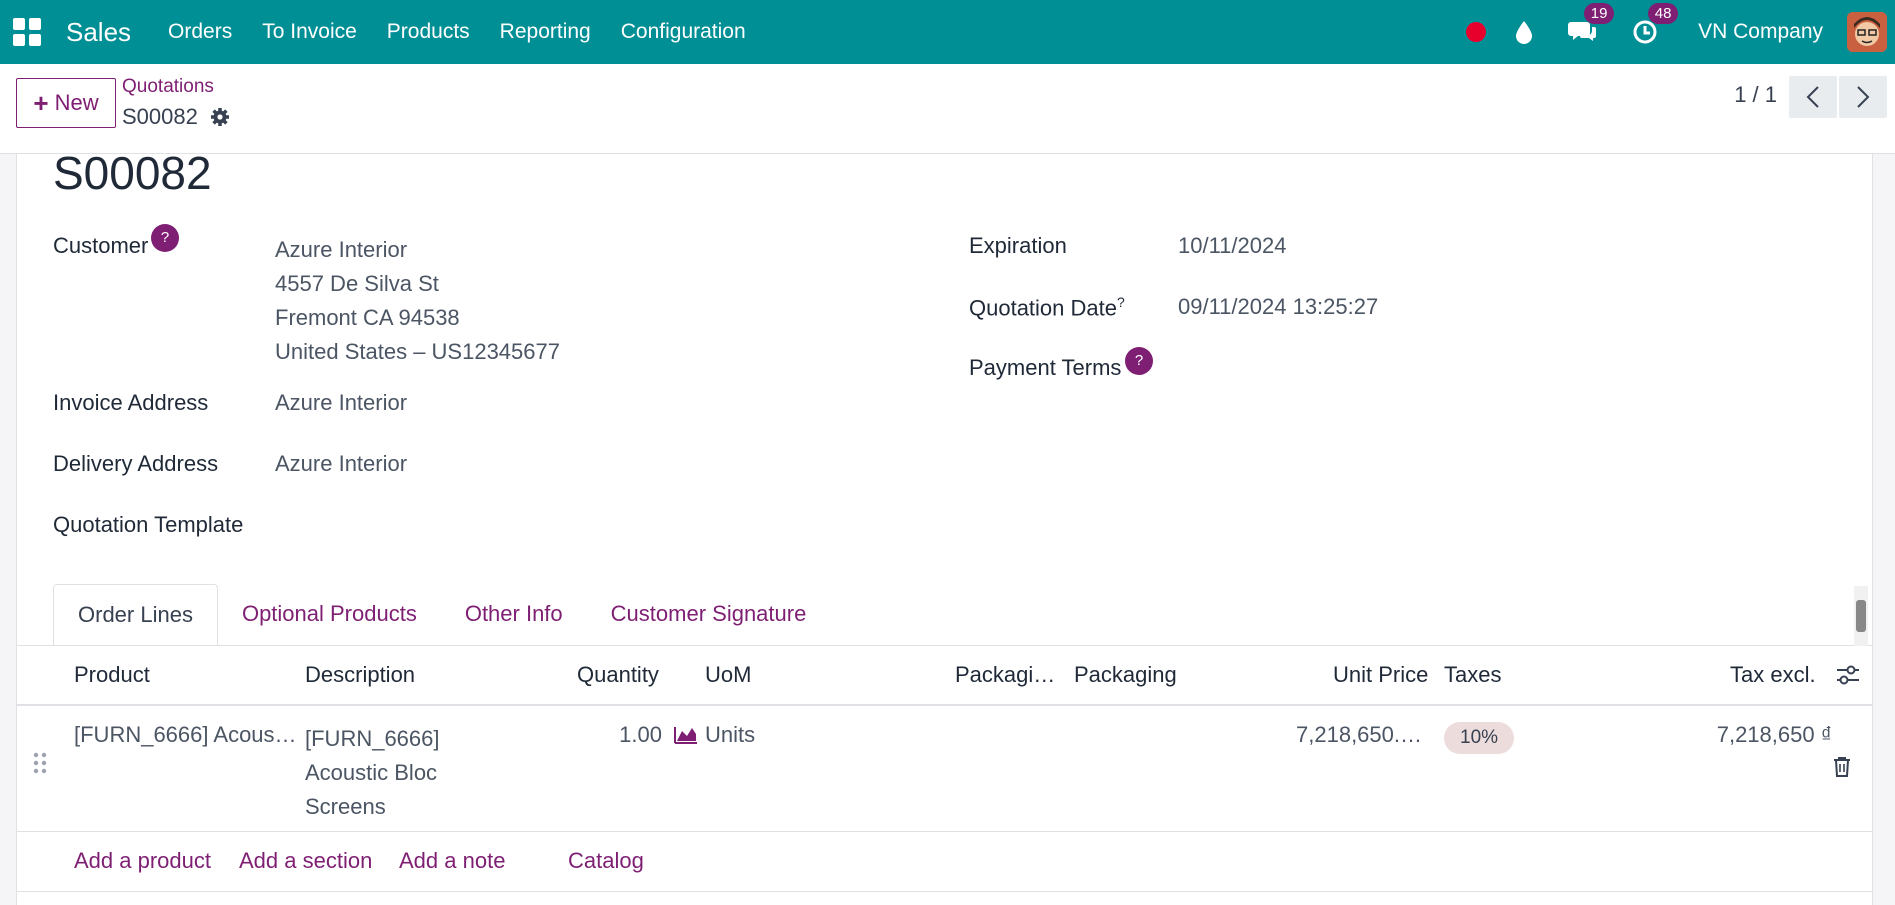 The width and height of the screenshot is (1895, 905). Describe the element at coordinates (1524, 32) in the screenshot. I see `drop-icon` at that location.